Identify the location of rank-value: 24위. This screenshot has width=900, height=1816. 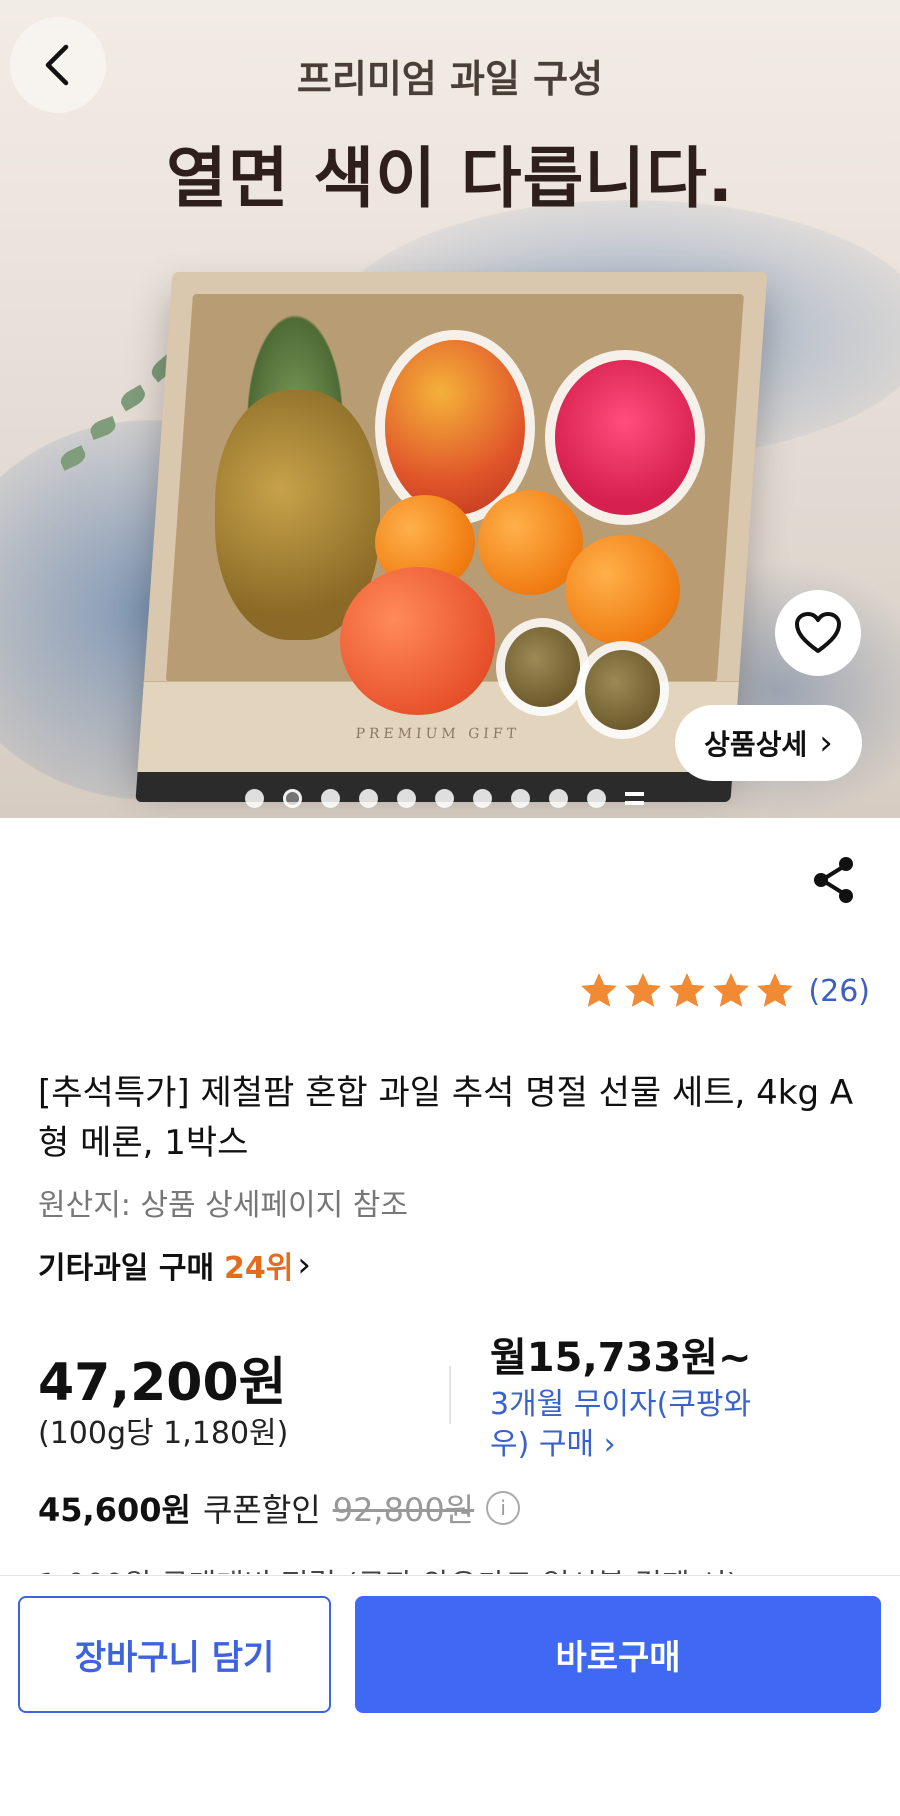
(259, 1268).